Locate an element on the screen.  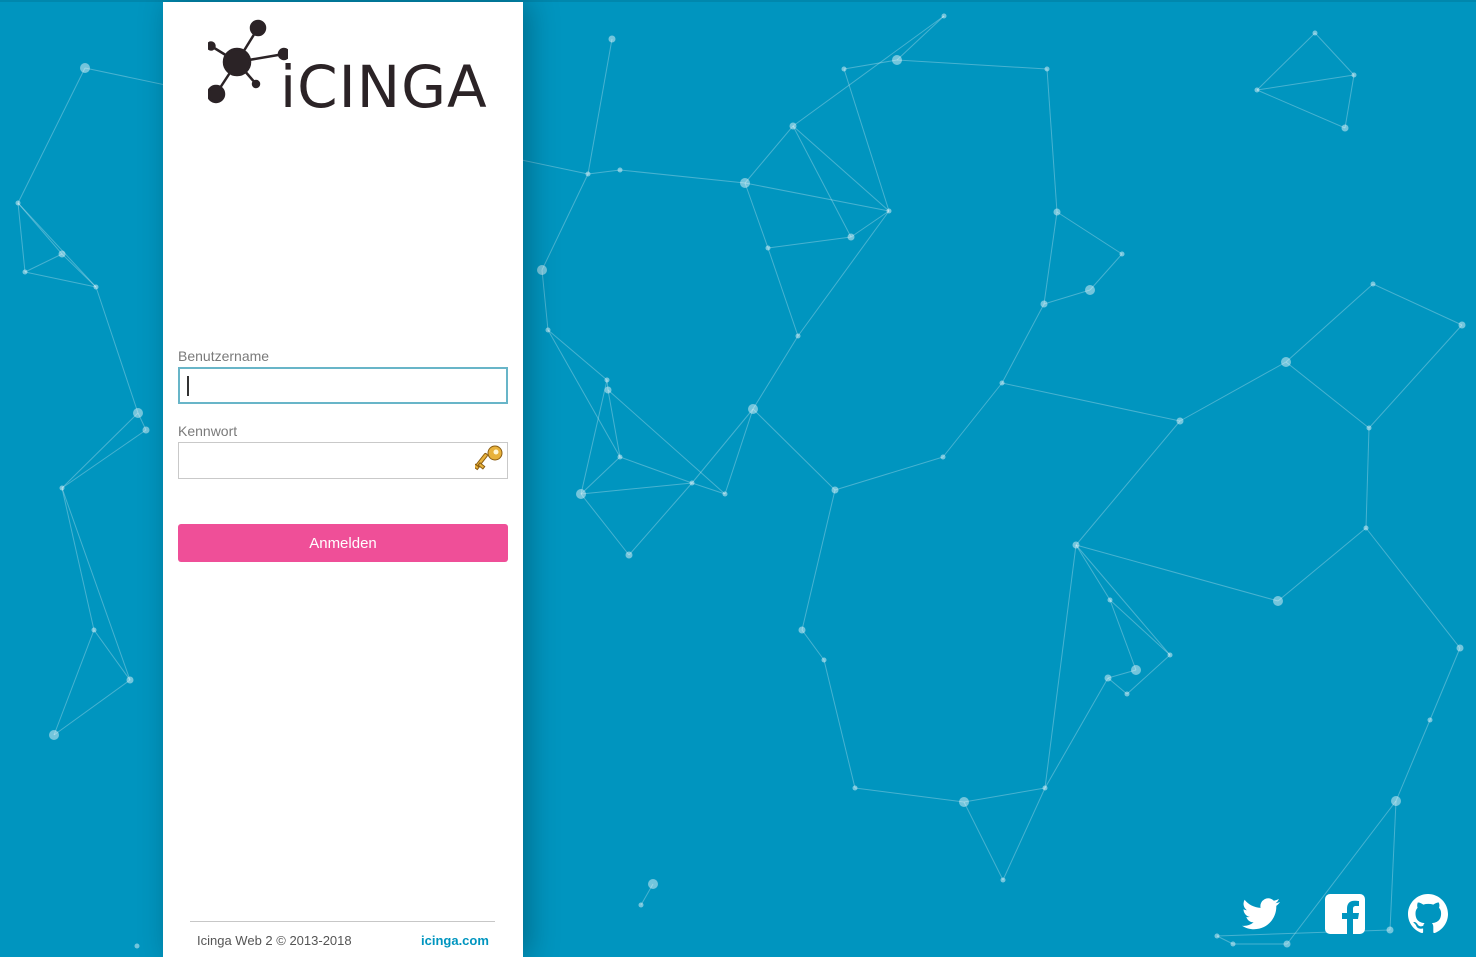
icinga-website-link: icinga.com is located at coordinates (455, 940).